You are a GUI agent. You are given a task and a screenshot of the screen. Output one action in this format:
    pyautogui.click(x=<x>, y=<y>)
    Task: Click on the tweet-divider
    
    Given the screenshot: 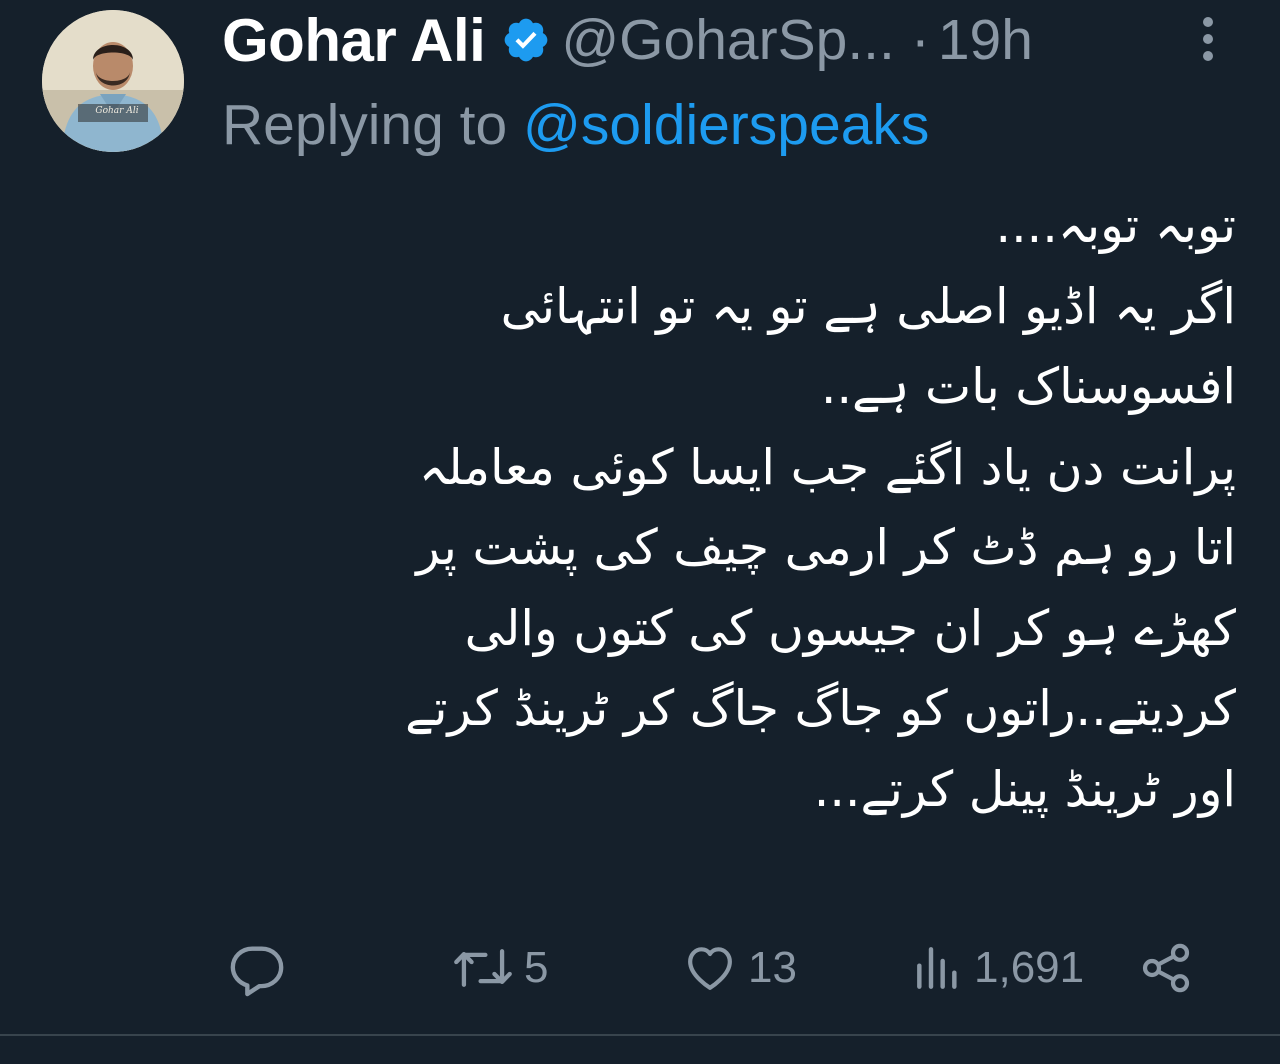 What is the action you would take?
    pyautogui.click(x=640, y=1035)
    